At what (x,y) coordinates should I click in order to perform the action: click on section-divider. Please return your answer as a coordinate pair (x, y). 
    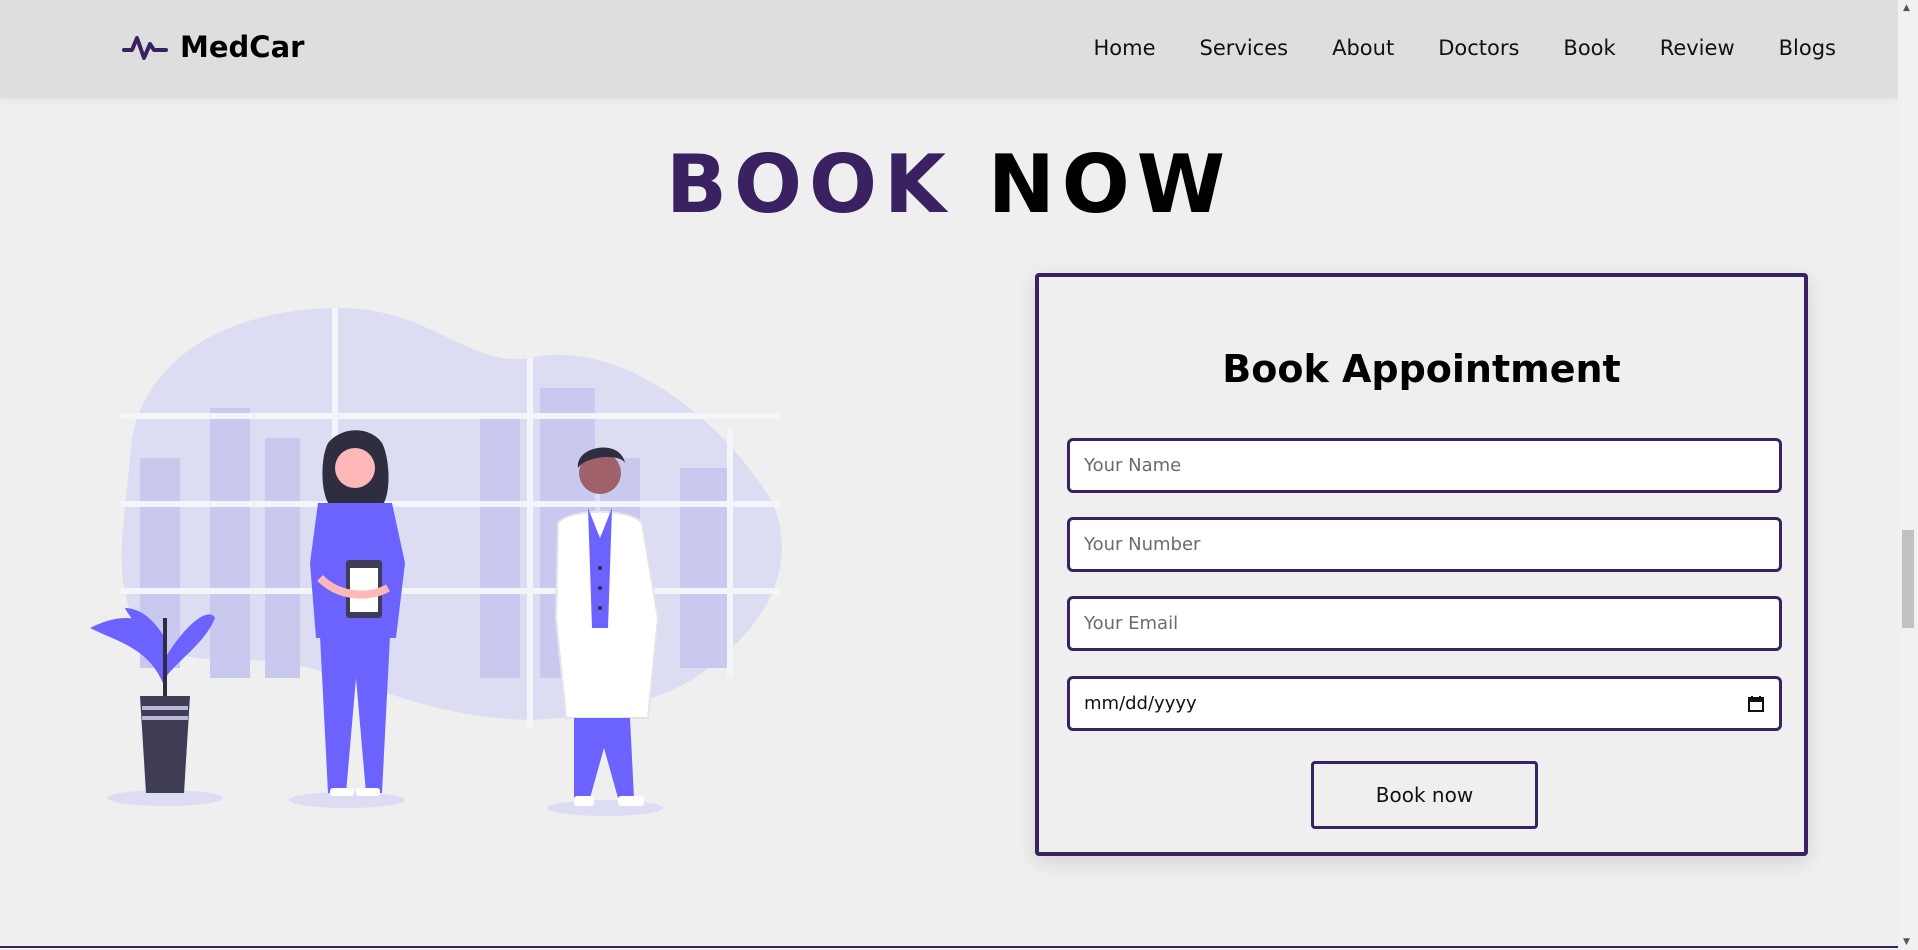
    Looking at the image, I should click on (949, 947).